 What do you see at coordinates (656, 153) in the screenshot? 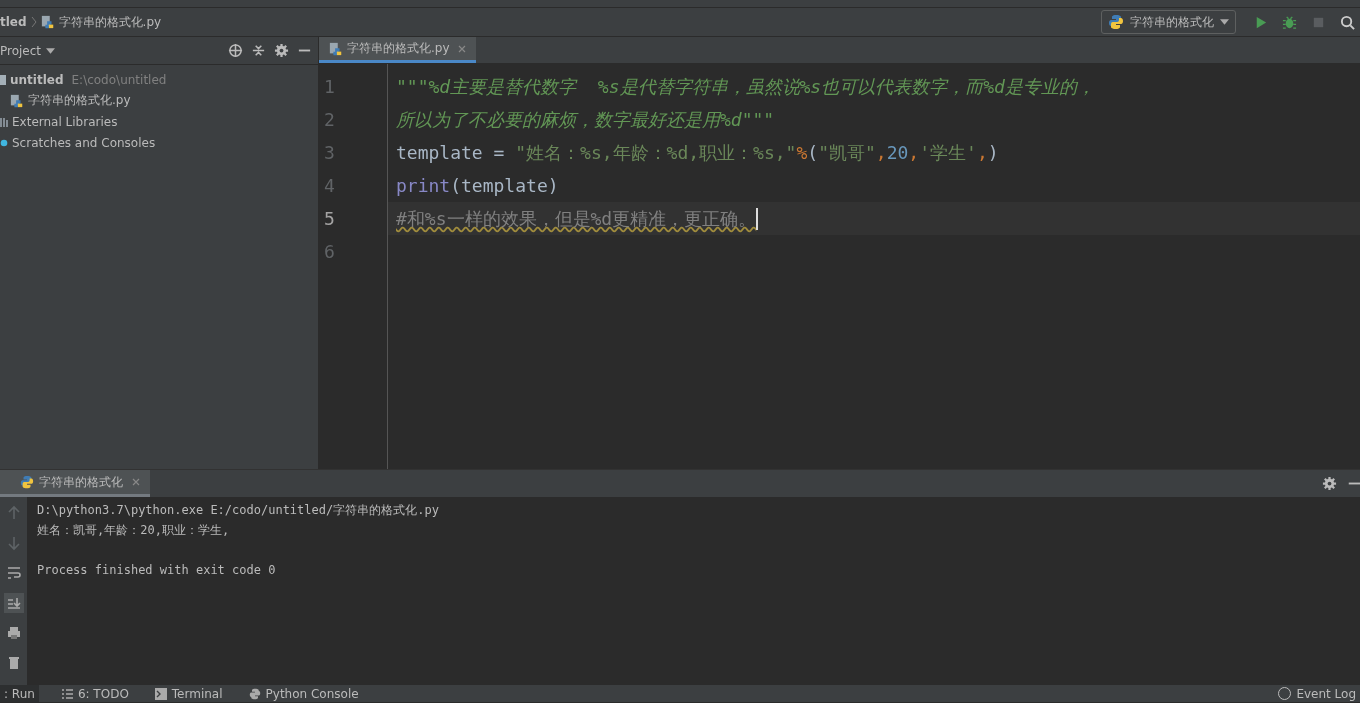
I see `code-token: "姓名：%s,年龄：%d,职业：%s,"` at bounding box center [656, 153].